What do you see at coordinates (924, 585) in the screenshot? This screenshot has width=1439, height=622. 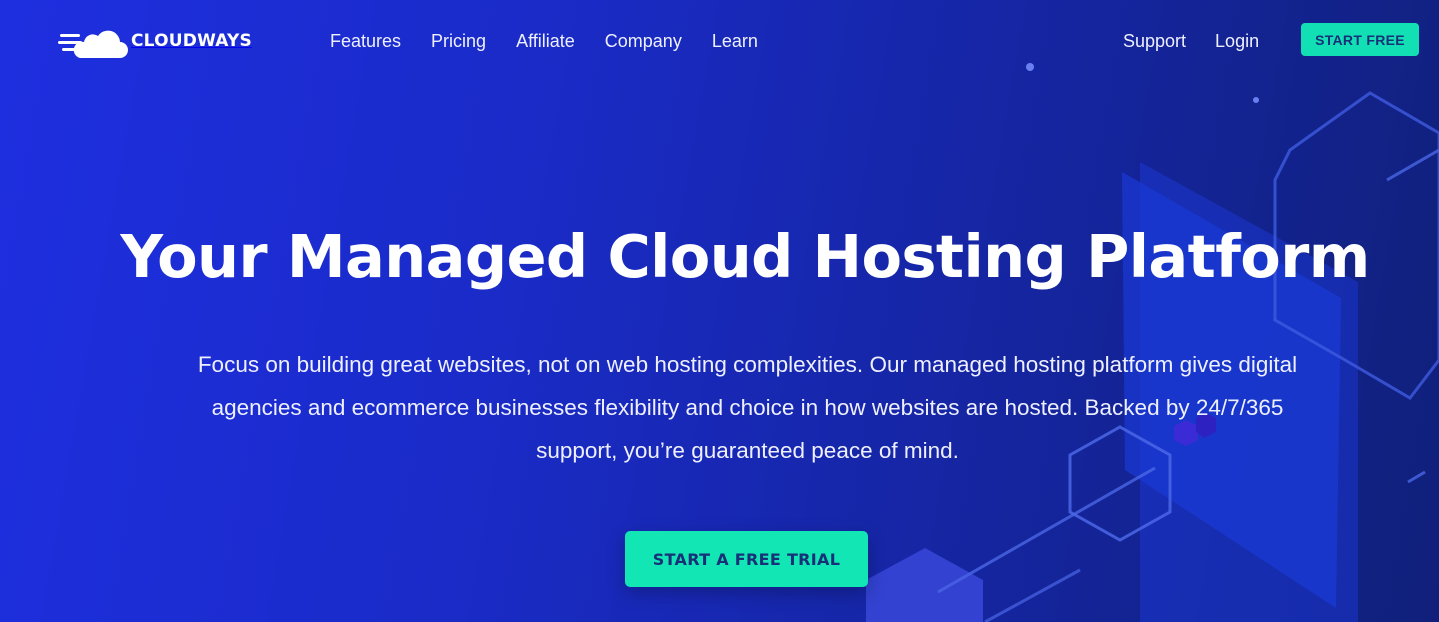 I see `deco-hexagon-filled` at bounding box center [924, 585].